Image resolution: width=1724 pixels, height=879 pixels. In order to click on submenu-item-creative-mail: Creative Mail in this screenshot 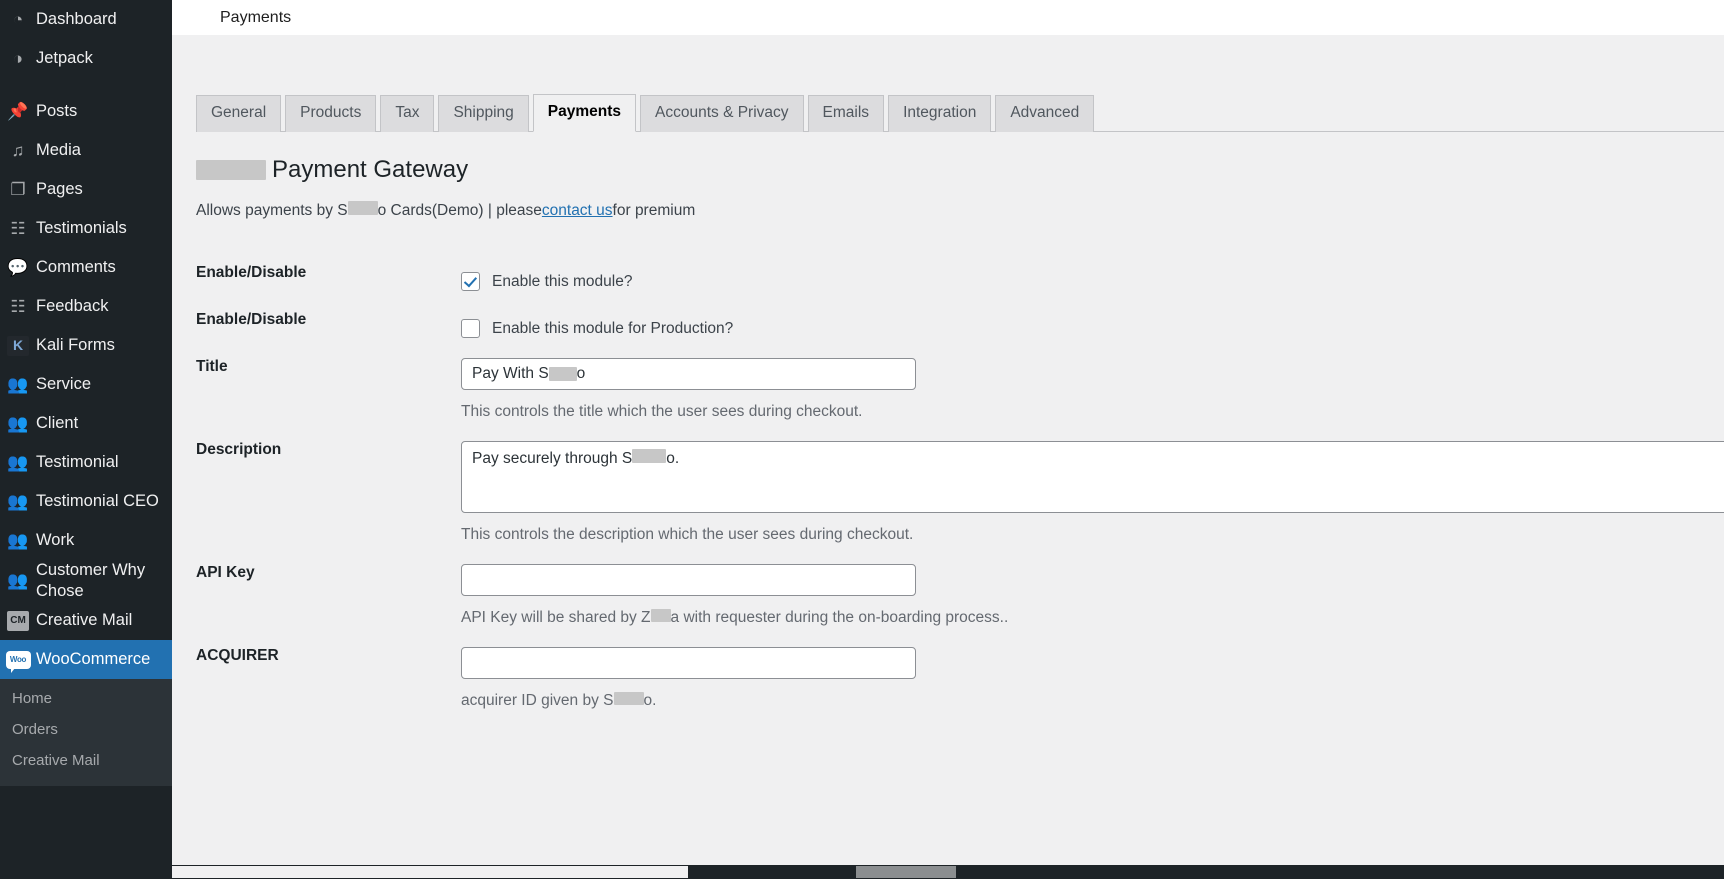, I will do `click(86, 760)`.